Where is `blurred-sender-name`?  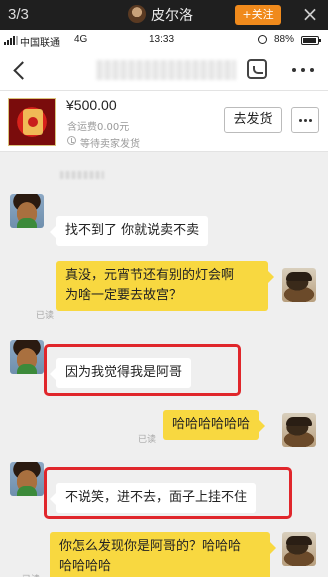 blurred-sender-name is located at coordinates (82, 175).